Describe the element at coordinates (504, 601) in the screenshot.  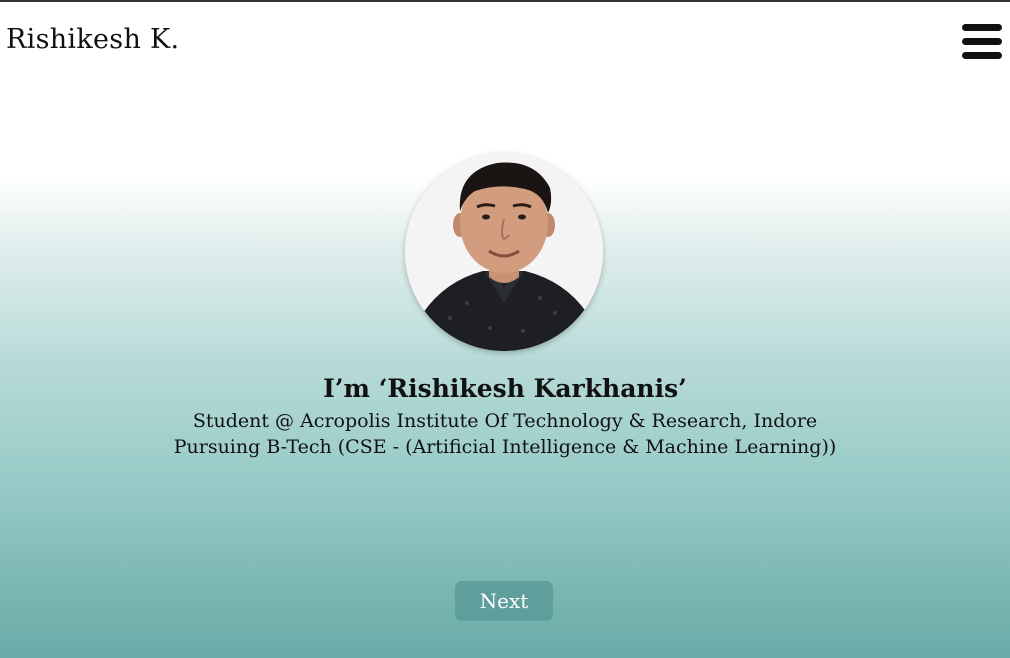
I see `next-button: Next` at that location.